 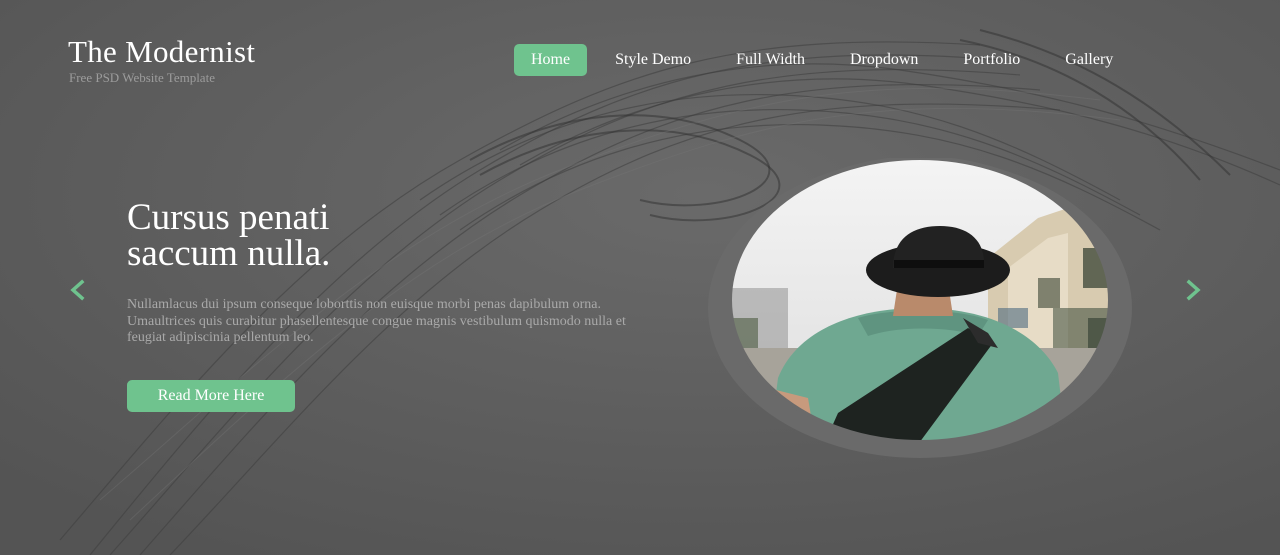 I want to click on nav-item-style-demo: Style Demo, so click(x=653, y=60).